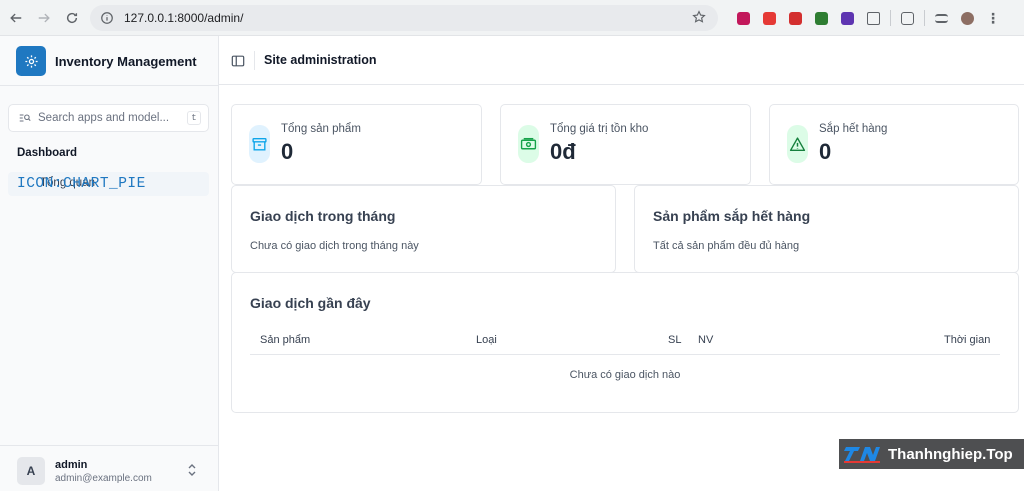 This screenshot has height=491, width=1024. I want to click on column-header-time: Thời gian, so click(967, 340).